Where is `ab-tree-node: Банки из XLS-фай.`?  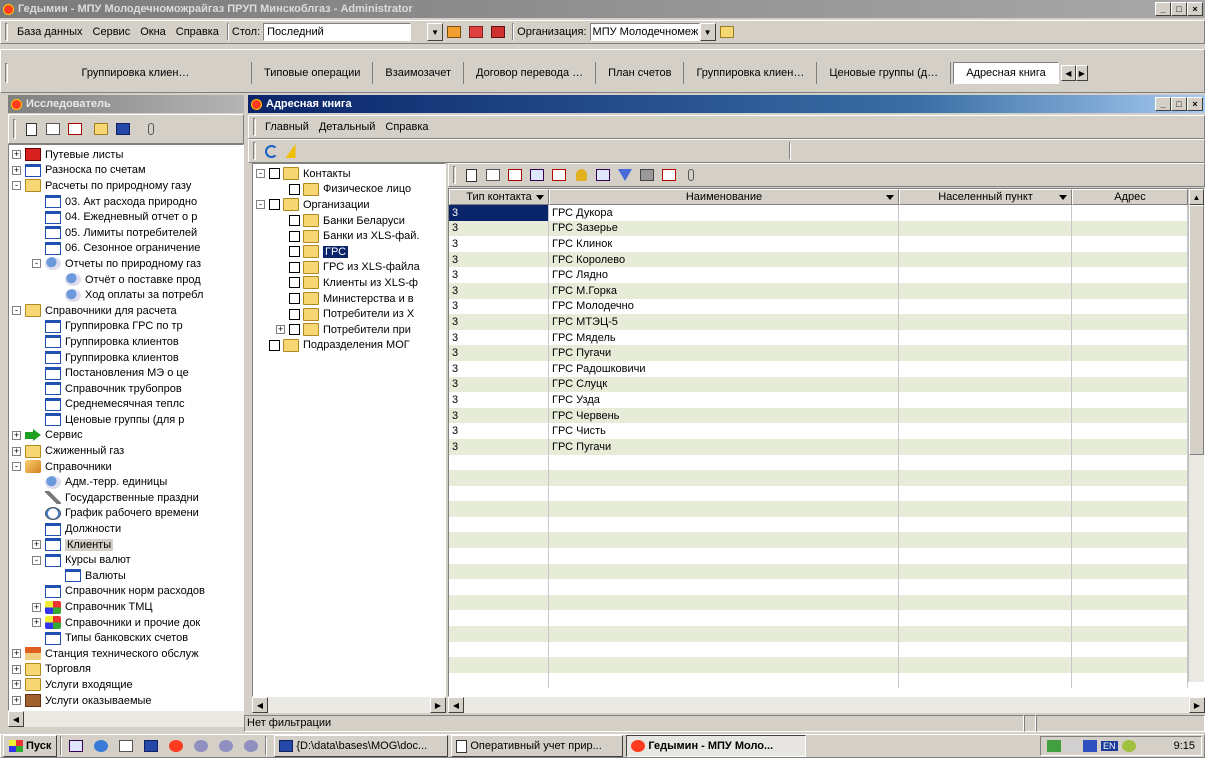
ab-tree-node: Банки из XLS-фай. is located at coordinates (349, 236).